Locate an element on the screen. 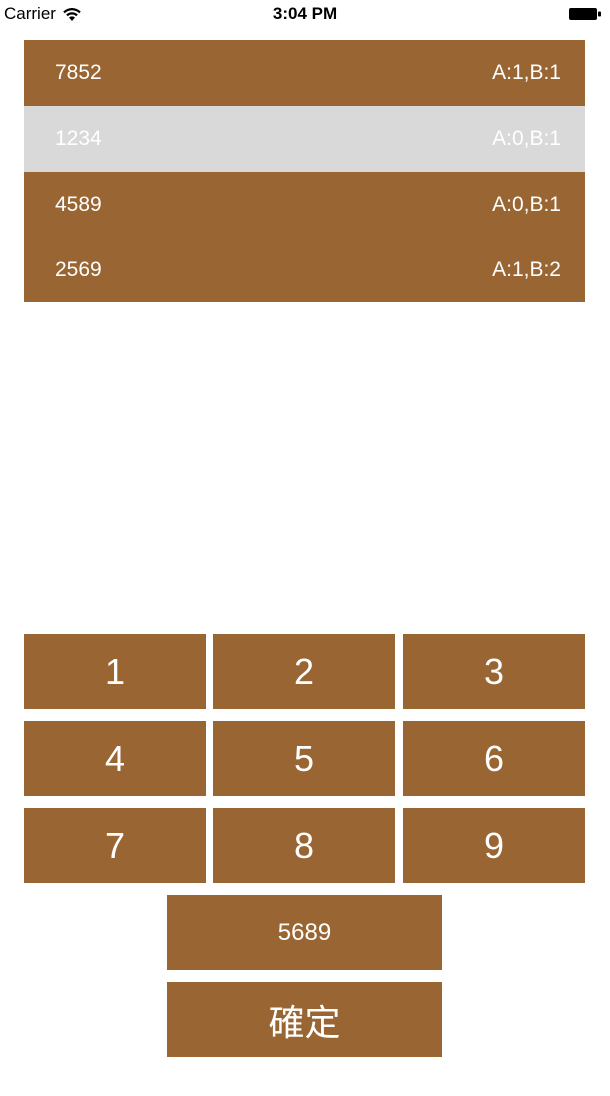 Image resolution: width=610 pixels, height=1096 pixels. key-4: 4 is located at coordinates (115, 758).